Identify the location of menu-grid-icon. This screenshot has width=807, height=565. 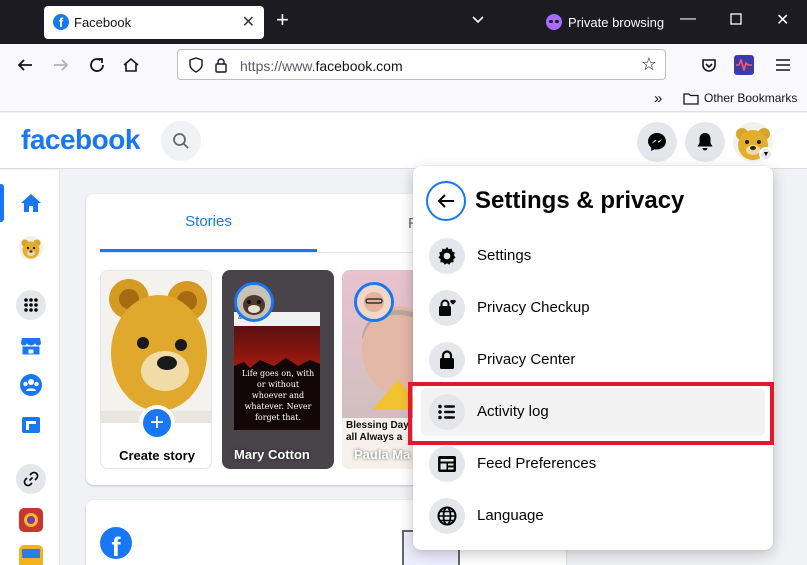
(31, 305).